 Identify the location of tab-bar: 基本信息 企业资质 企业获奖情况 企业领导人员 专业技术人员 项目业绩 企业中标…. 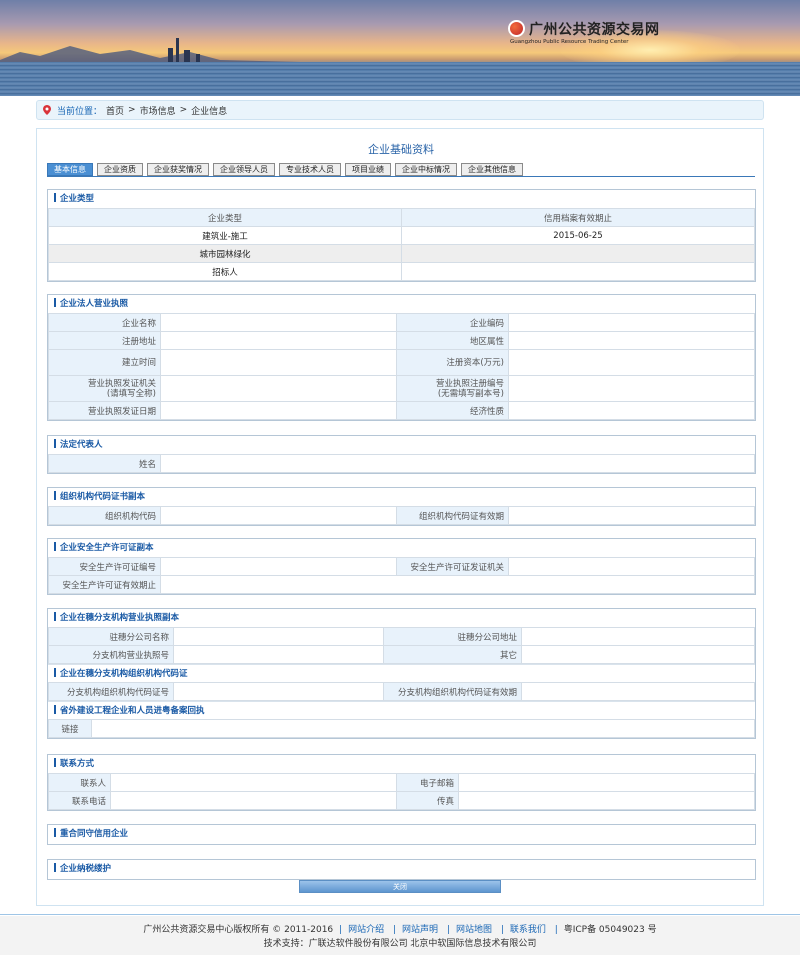
(285, 169).